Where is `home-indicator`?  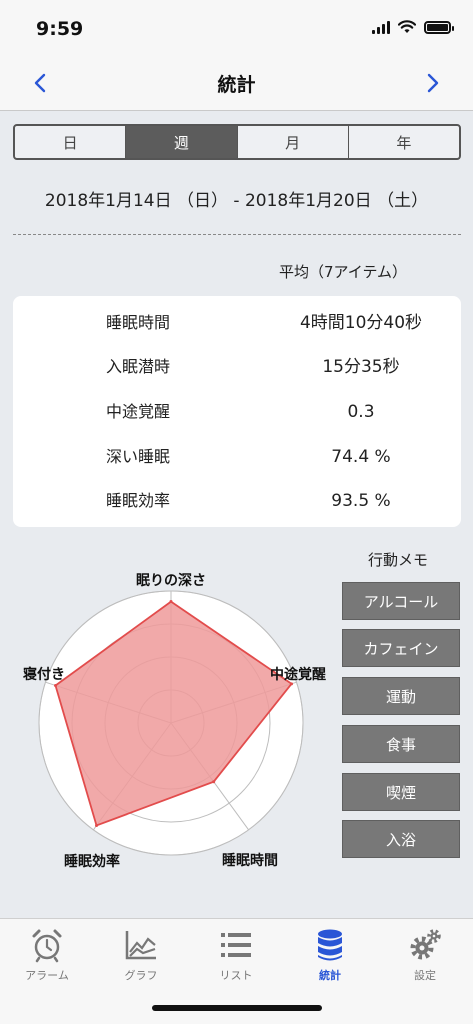
home-indicator is located at coordinates (237, 1008).